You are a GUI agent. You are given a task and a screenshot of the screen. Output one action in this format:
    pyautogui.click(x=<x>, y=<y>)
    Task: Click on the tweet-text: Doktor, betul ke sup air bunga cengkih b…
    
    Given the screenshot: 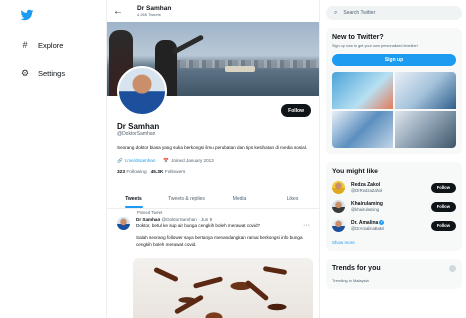 What is the action you would take?
    pyautogui.click(x=198, y=225)
    